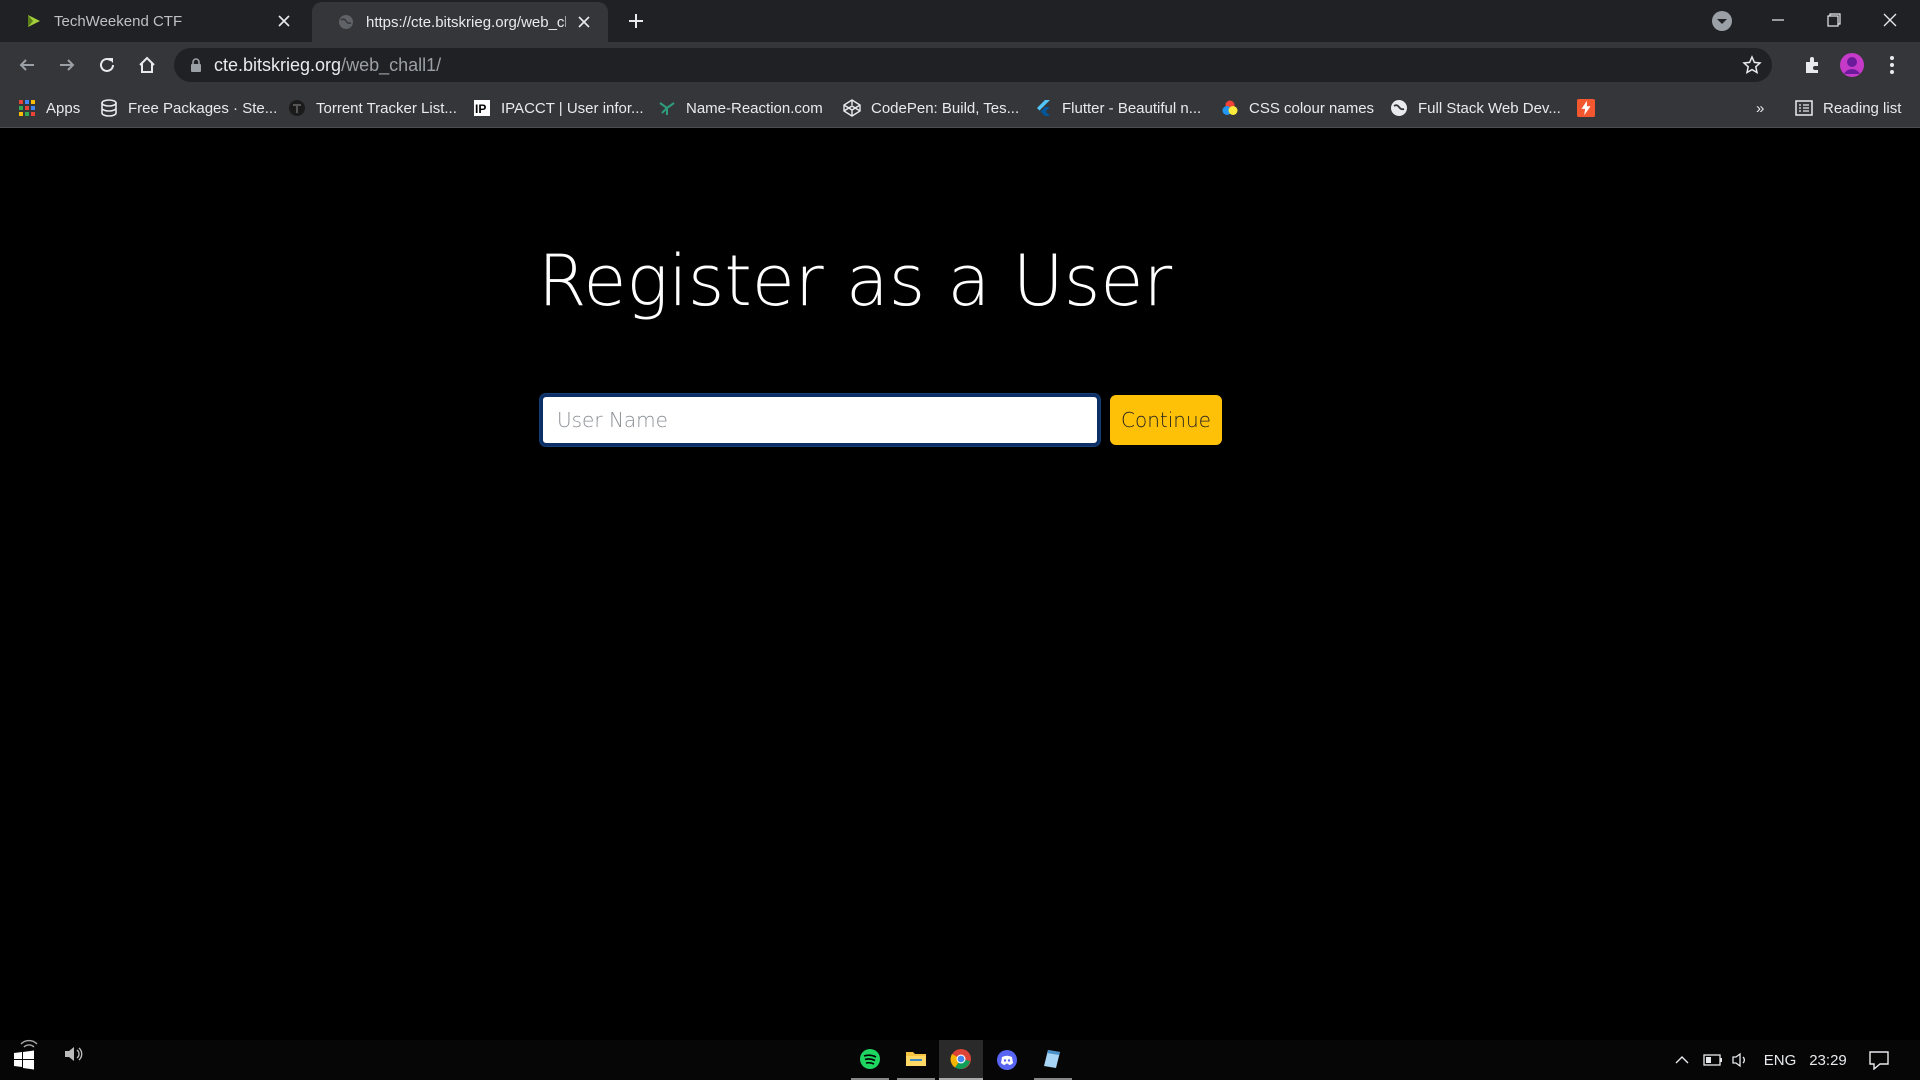 The image size is (1920, 1080). What do you see at coordinates (297, 108) in the screenshot?
I see `torrent-icon` at bounding box center [297, 108].